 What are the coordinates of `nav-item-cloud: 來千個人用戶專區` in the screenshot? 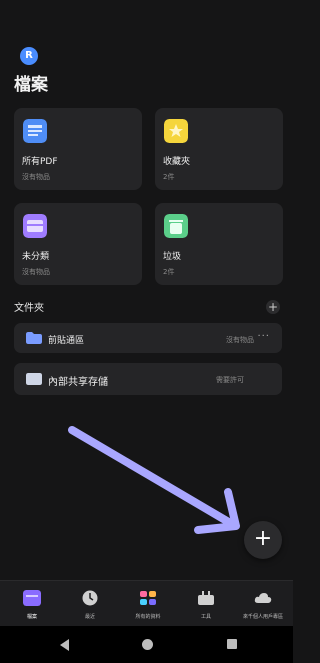 It's located at (263, 604).